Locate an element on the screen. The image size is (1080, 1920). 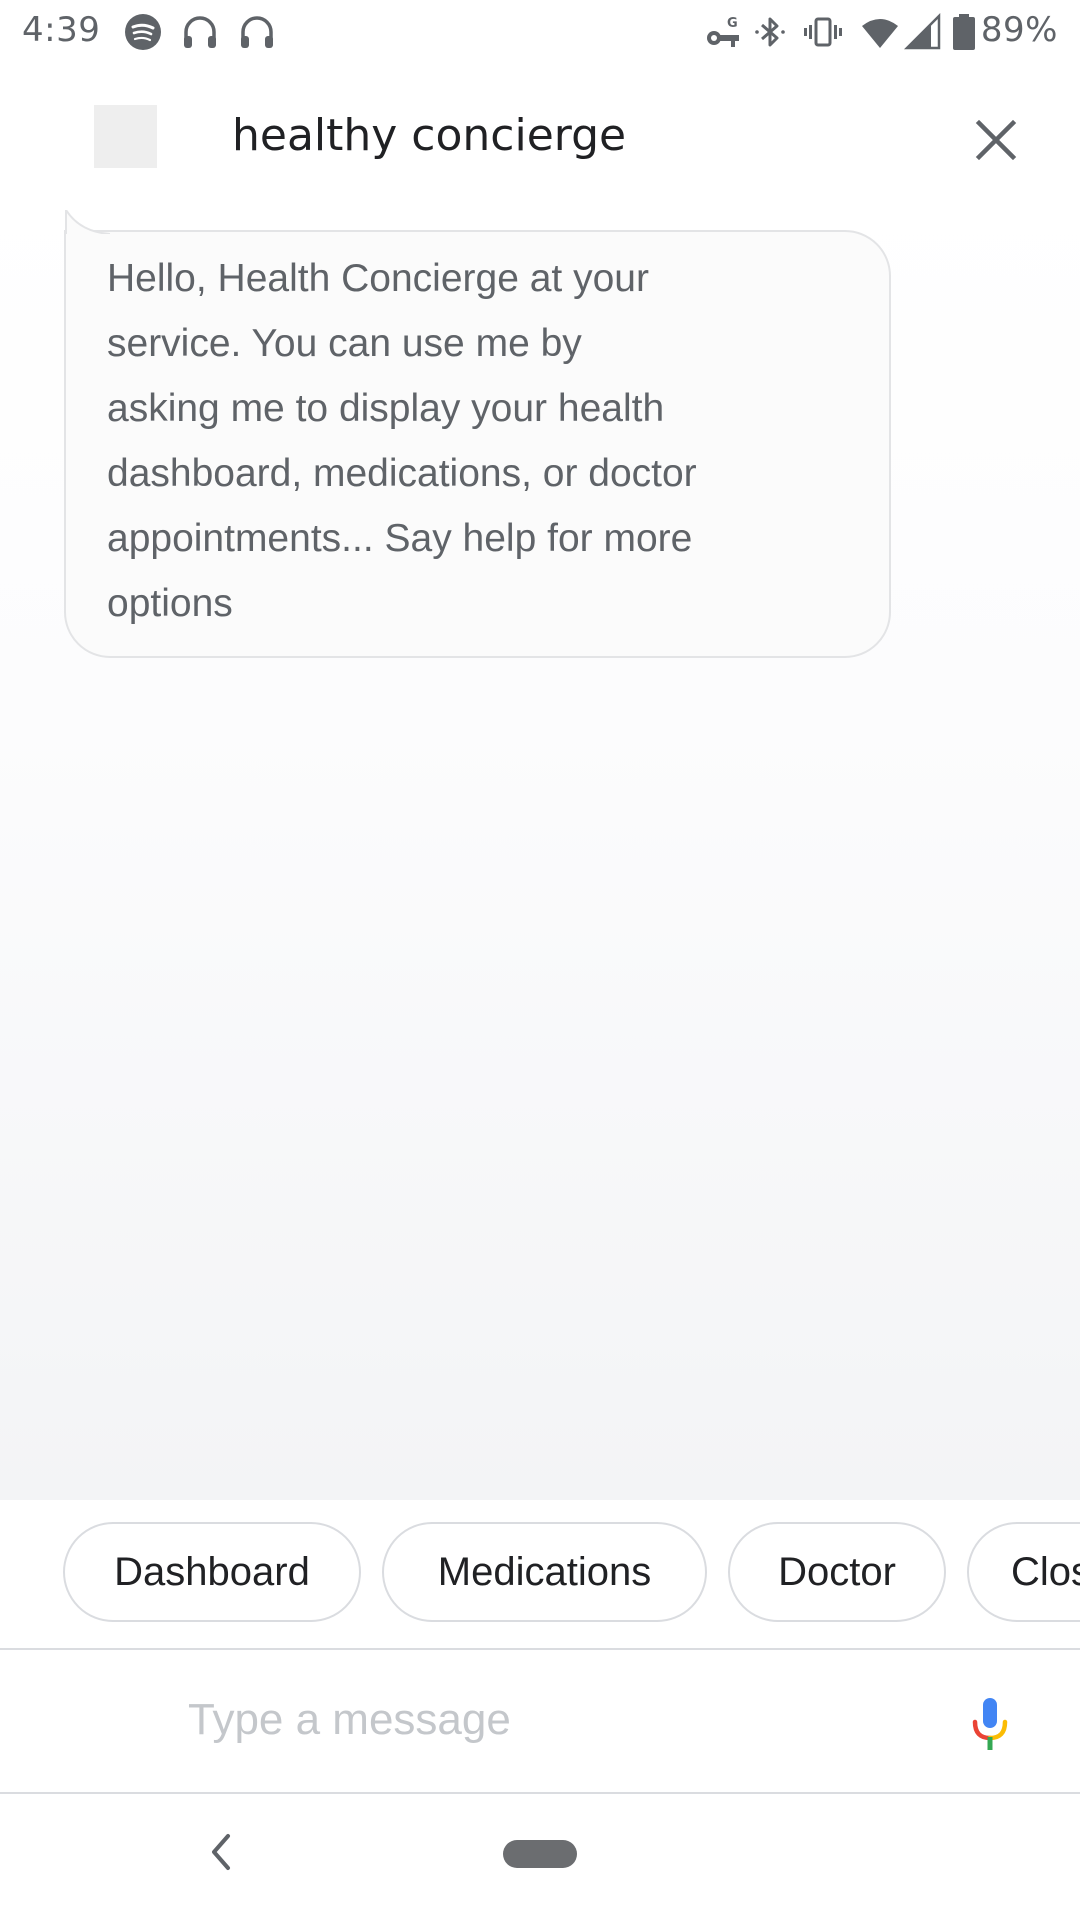
app-header: healthy concierge is located at coordinates (540, 135).